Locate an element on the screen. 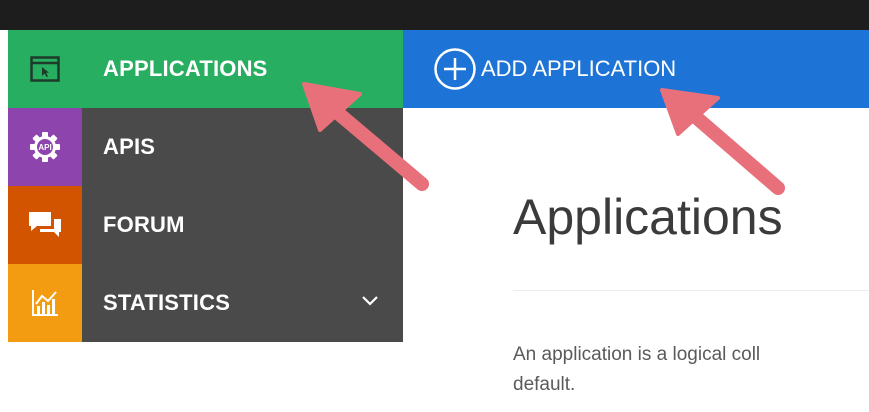  bar-chart-icon is located at coordinates (45, 303).